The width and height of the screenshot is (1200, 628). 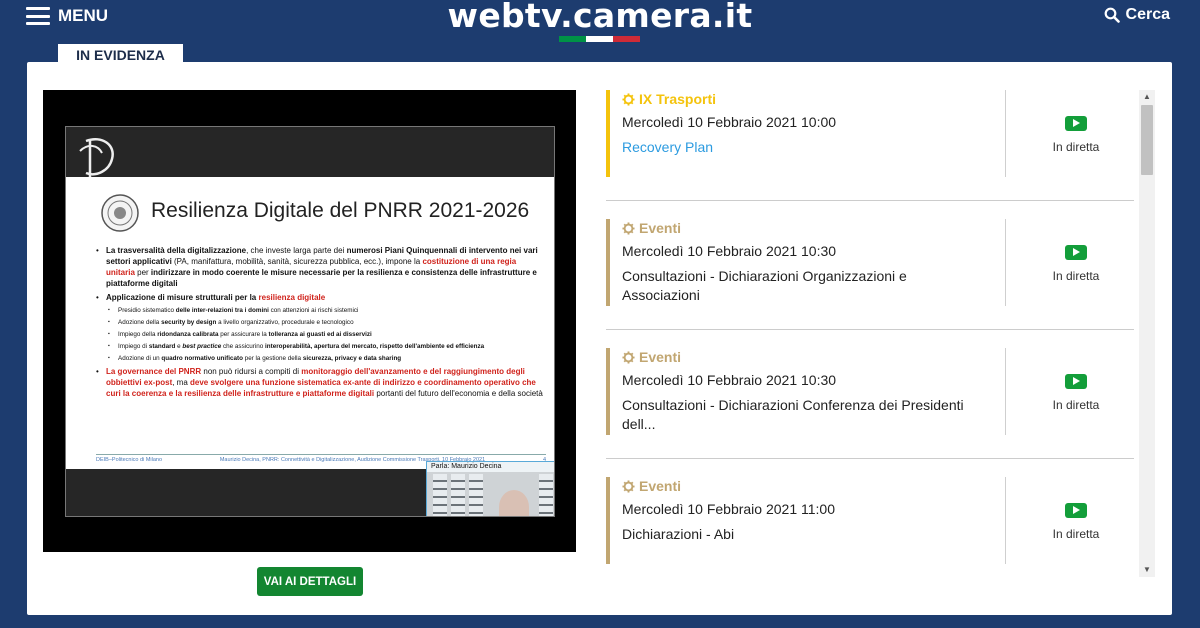 What do you see at coordinates (626, 39) in the screenshot?
I see `flag-red` at bounding box center [626, 39].